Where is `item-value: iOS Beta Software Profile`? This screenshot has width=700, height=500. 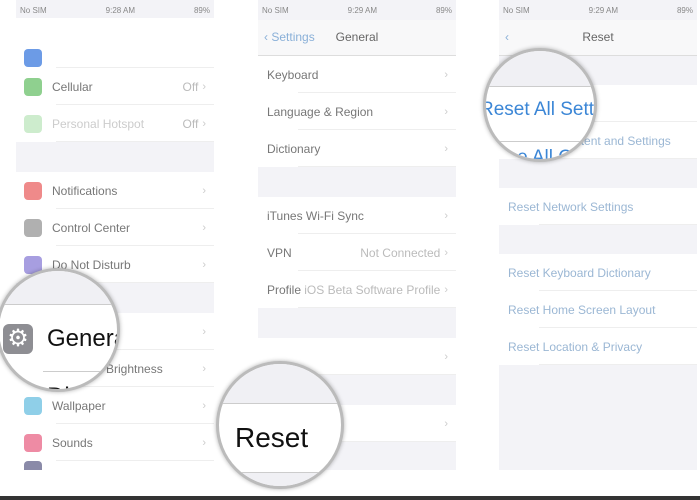 item-value: iOS Beta Software Profile is located at coordinates (372, 289).